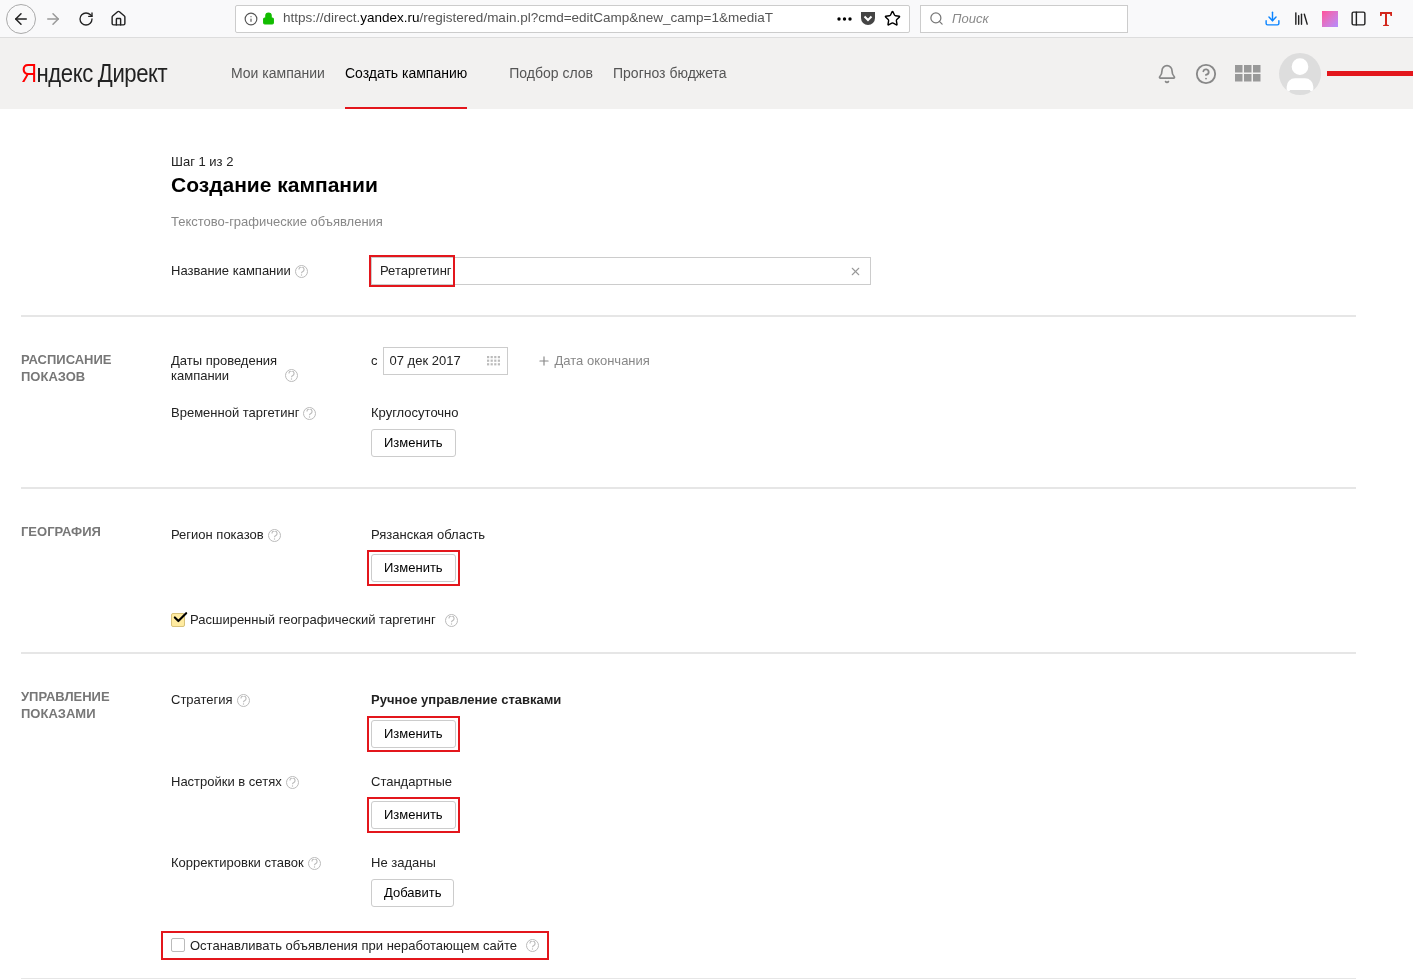 Image resolution: width=1413 pixels, height=979 pixels. What do you see at coordinates (406, 73) in the screenshot?
I see `nav-tab: Создать кампанию` at bounding box center [406, 73].